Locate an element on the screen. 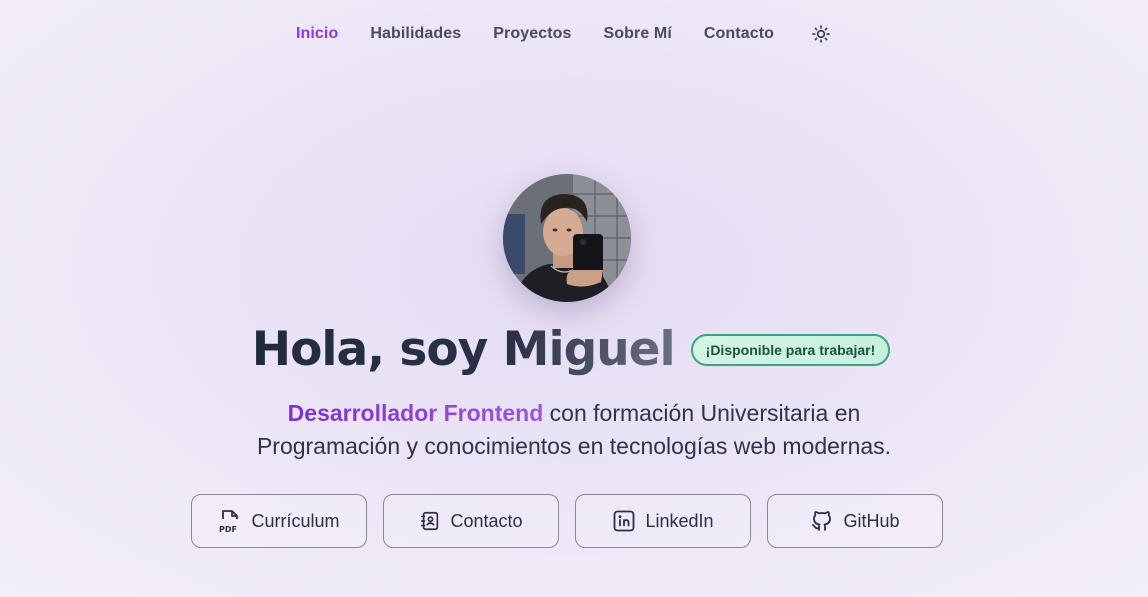 The image size is (1148, 597). svg-text: PDF is located at coordinates (228, 529).